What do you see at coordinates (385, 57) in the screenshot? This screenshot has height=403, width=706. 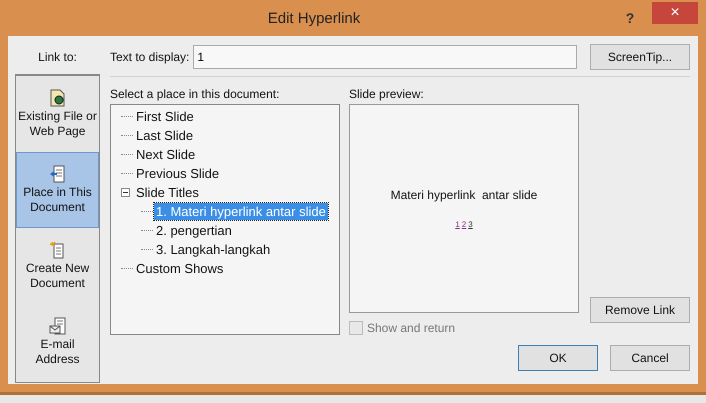 I see `text-to-display-field: 1` at bounding box center [385, 57].